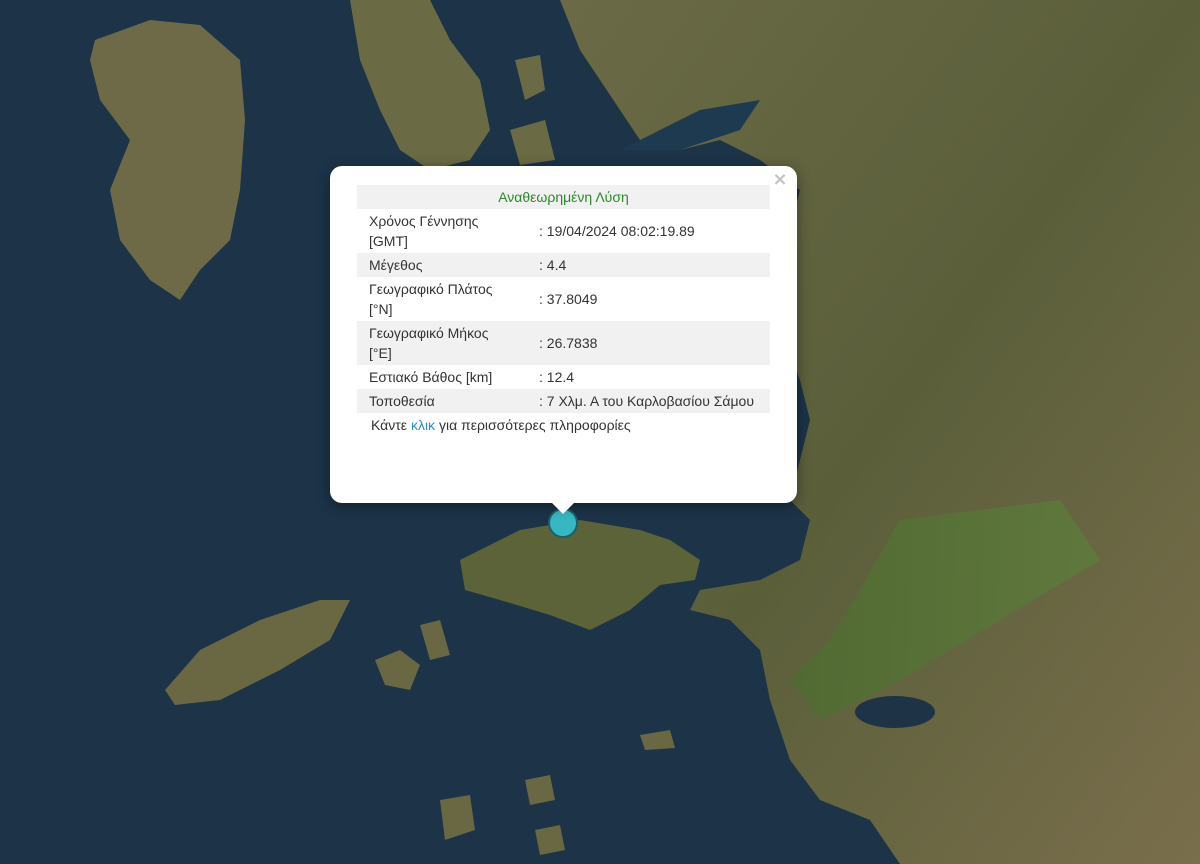 This screenshot has height=864, width=1200. What do you see at coordinates (895, 712) in the screenshot?
I see `lake` at bounding box center [895, 712].